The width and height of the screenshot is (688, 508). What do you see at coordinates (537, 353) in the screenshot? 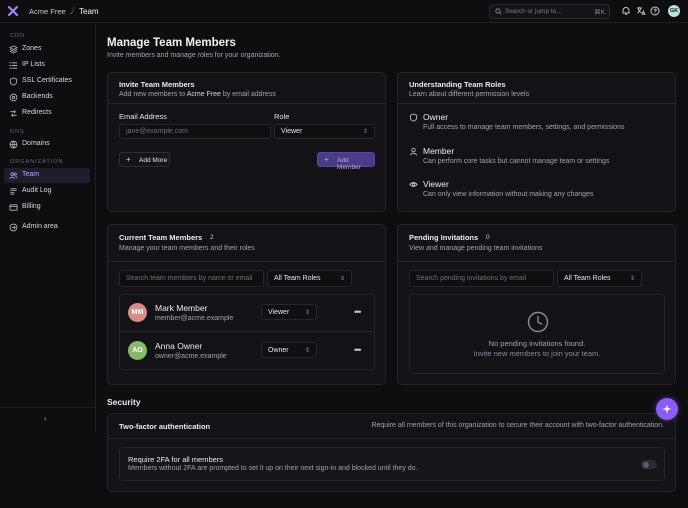
I see `empty-state-subtitle: Invite new members to join your team.` at bounding box center [537, 353].